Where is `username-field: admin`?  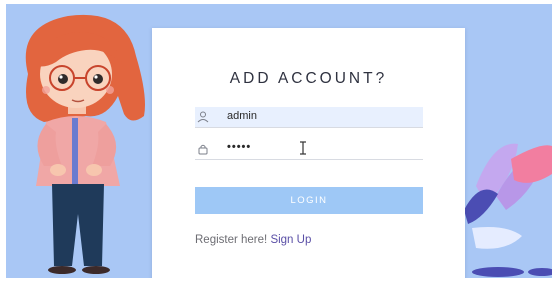
username-field: admin is located at coordinates (309, 117).